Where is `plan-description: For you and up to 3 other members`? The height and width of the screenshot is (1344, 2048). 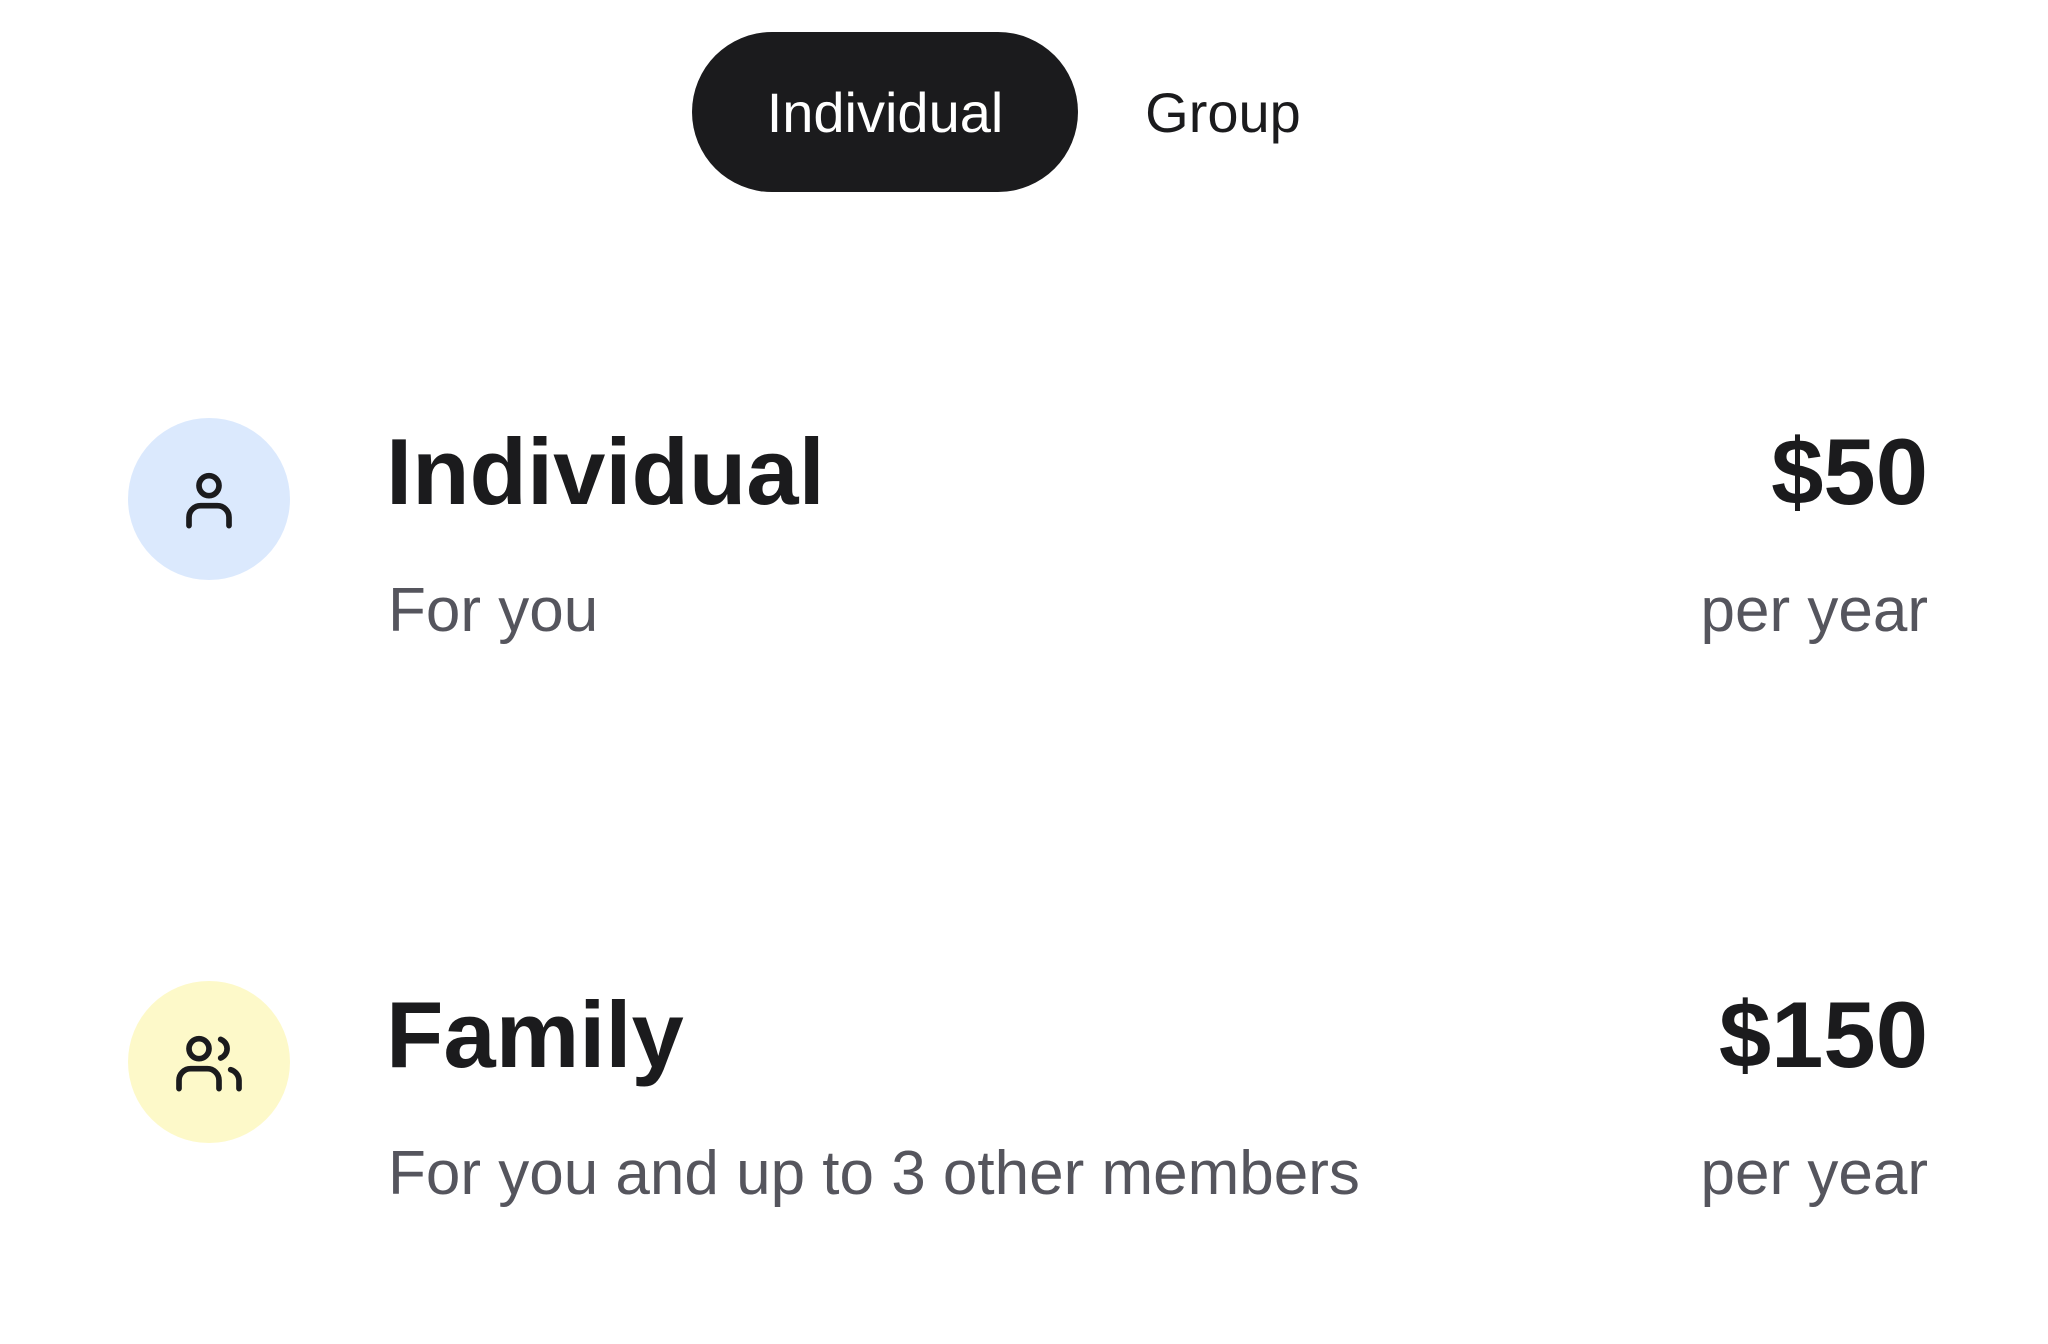 plan-description: For you and up to 3 other members is located at coordinates (874, 1173).